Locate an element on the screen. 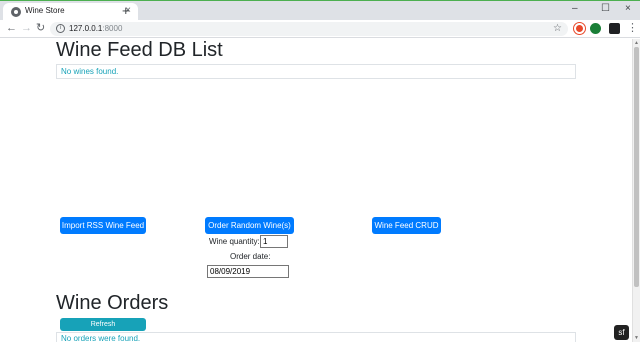  star-icon: ☆ is located at coordinates (557, 29).